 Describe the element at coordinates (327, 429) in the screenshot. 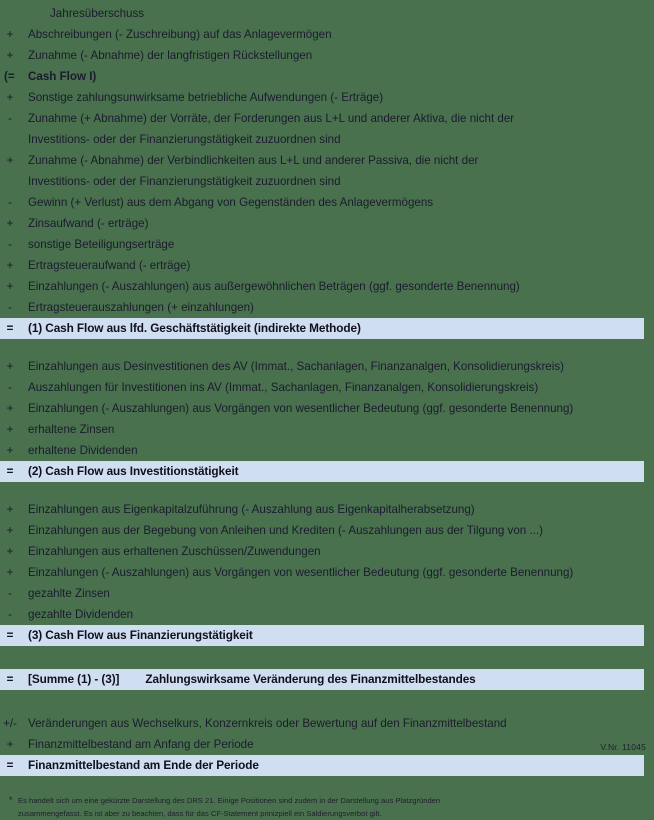

I see `statement-row: + erhaltene Zinsen` at that location.